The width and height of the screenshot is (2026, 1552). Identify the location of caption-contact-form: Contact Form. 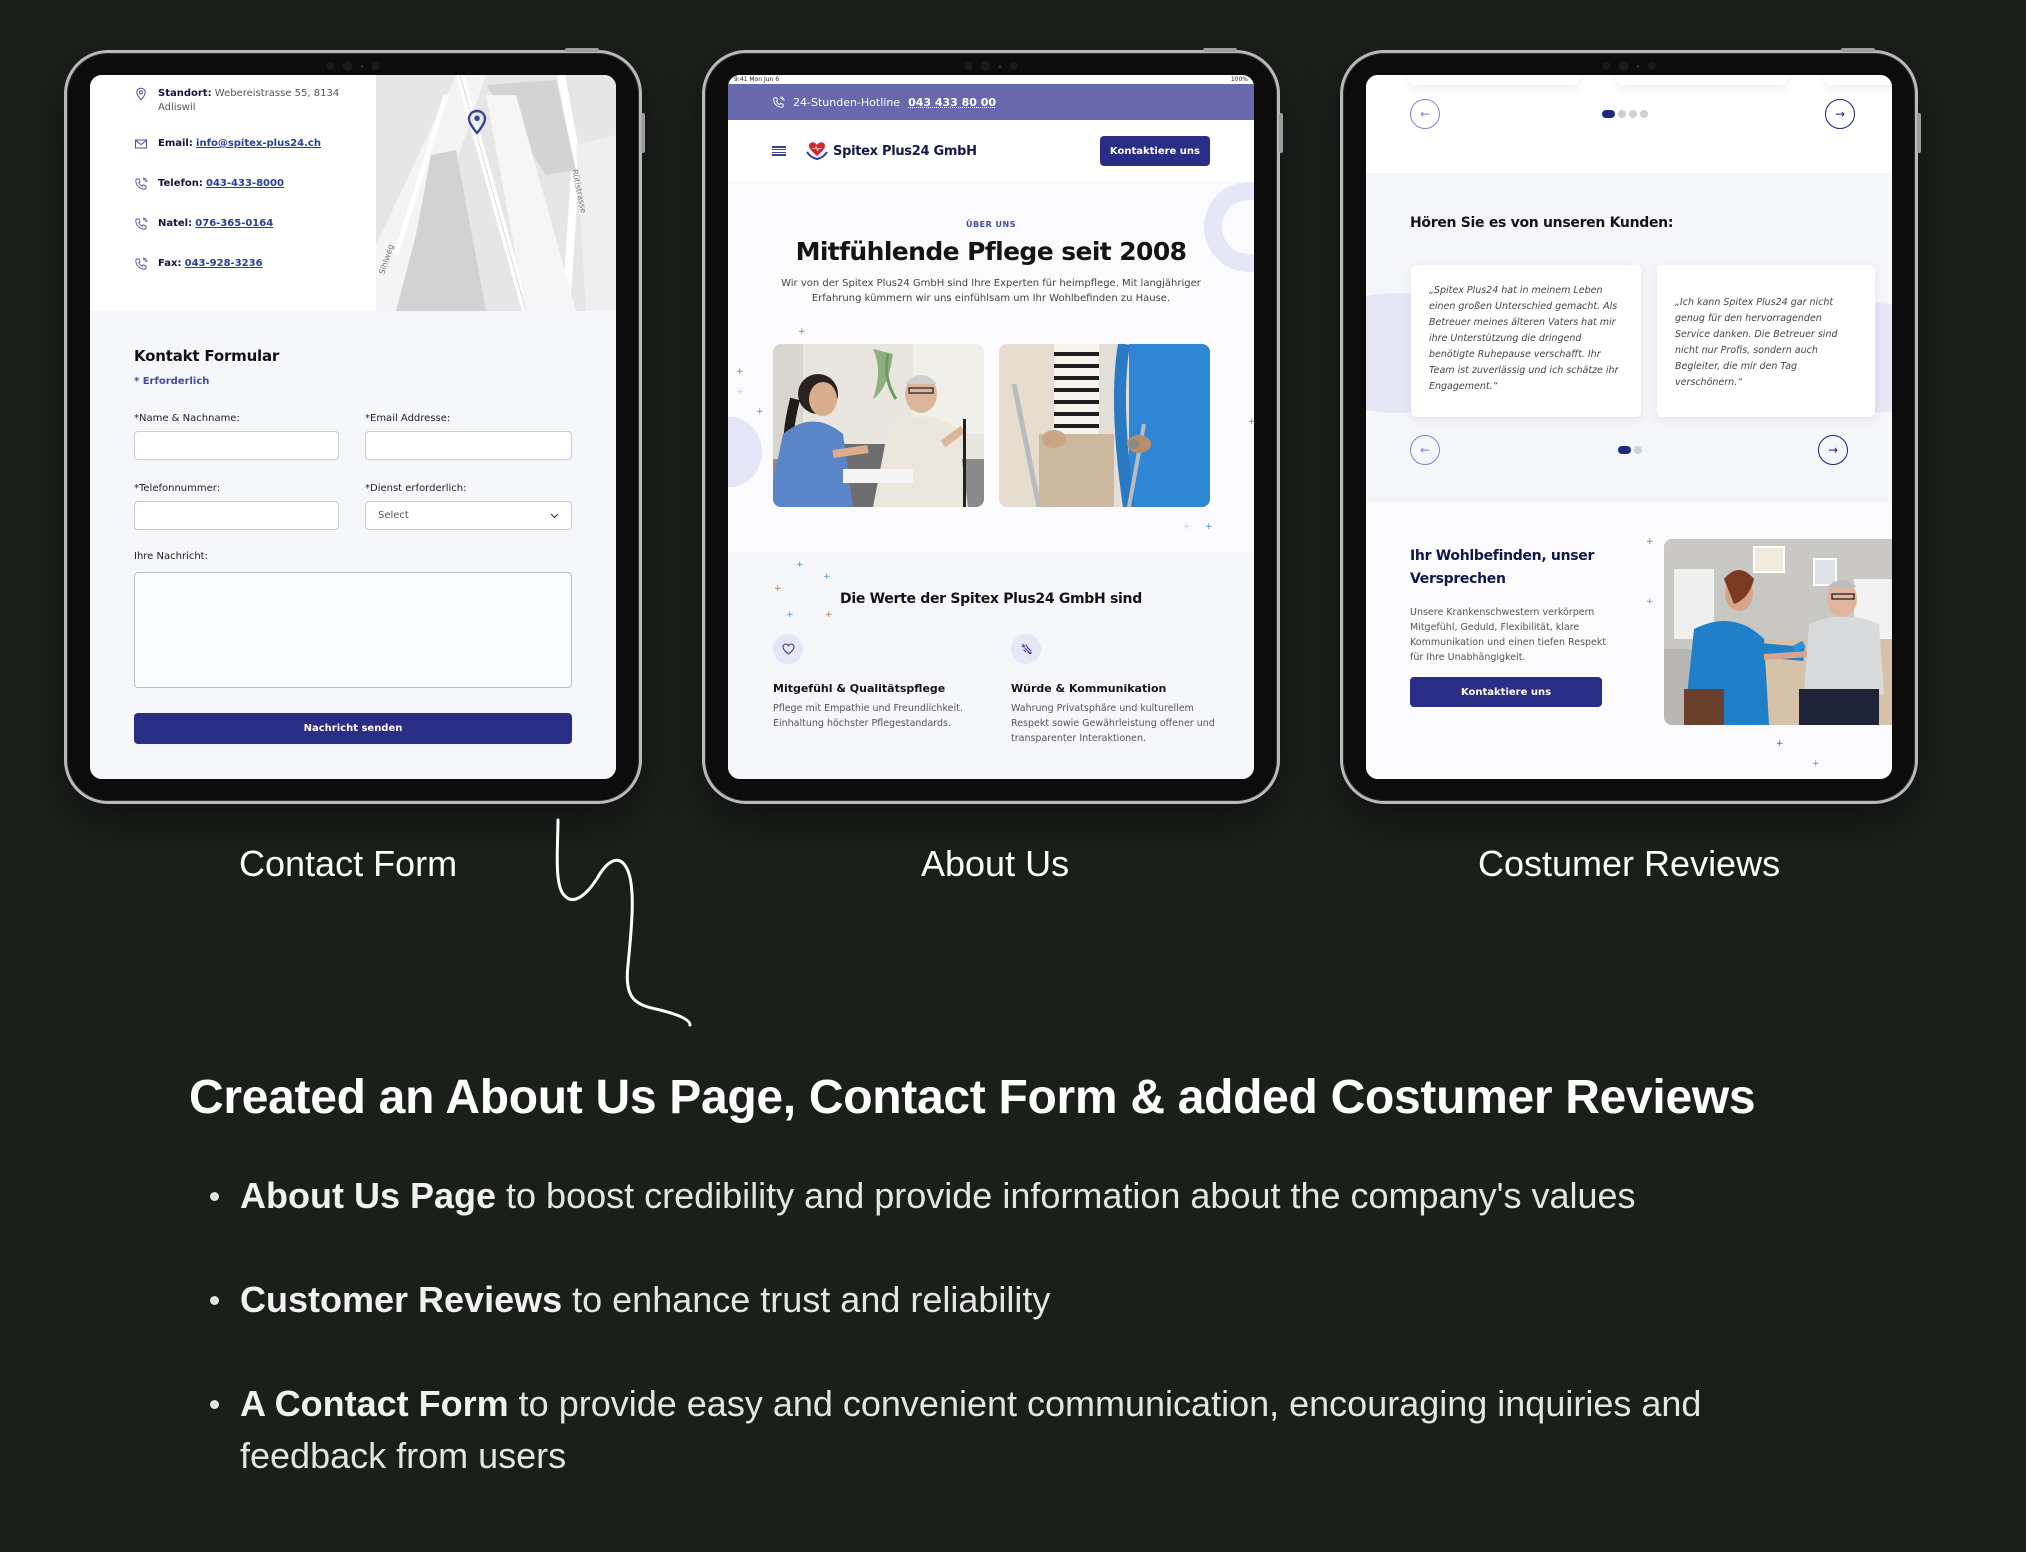
(348, 863).